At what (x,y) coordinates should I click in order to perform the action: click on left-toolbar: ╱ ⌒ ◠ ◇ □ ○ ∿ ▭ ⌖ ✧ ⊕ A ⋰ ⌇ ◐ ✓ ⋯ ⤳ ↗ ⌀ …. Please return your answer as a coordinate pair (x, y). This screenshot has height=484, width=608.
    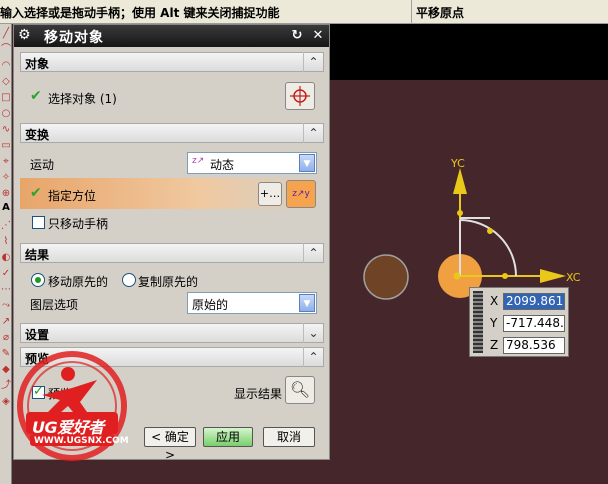
    Looking at the image, I should click on (6, 254).